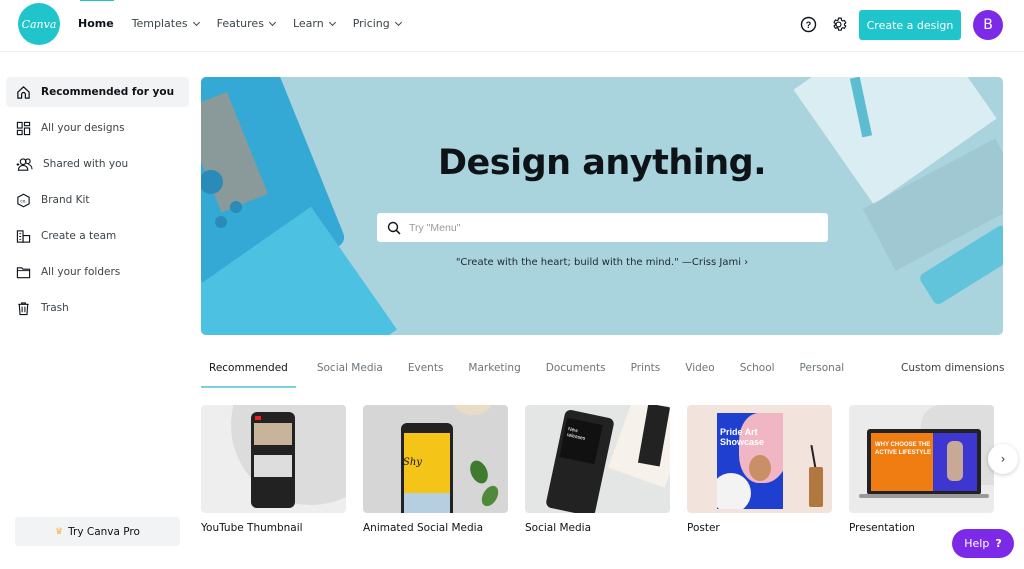 This screenshot has height=569, width=1024. I want to click on create-design-button: Create a design, so click(910, 25).